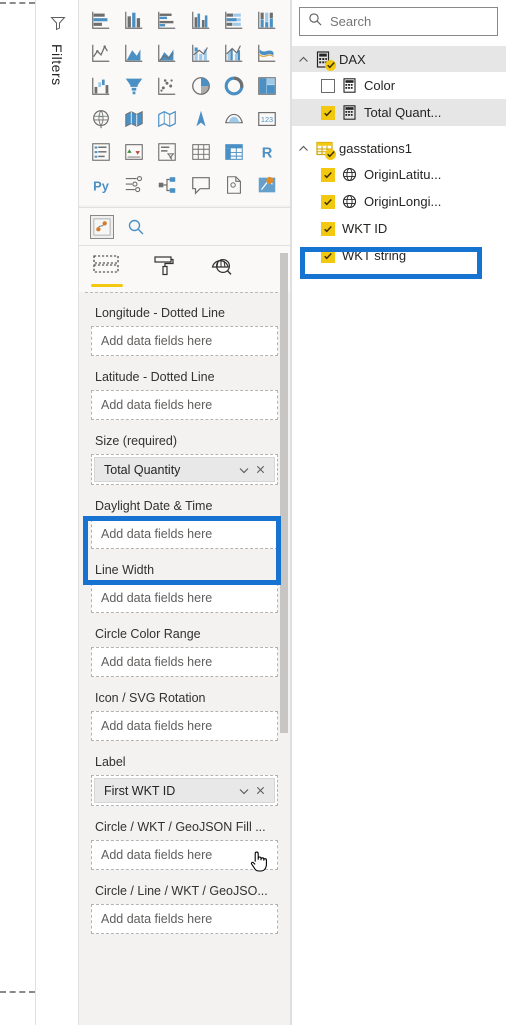 Image resolution: width=506 pixels, height=1025 pixels. Describe the element at coordinates (399, 130) in the screenshot. I see `tree-group-spacer` at that location.